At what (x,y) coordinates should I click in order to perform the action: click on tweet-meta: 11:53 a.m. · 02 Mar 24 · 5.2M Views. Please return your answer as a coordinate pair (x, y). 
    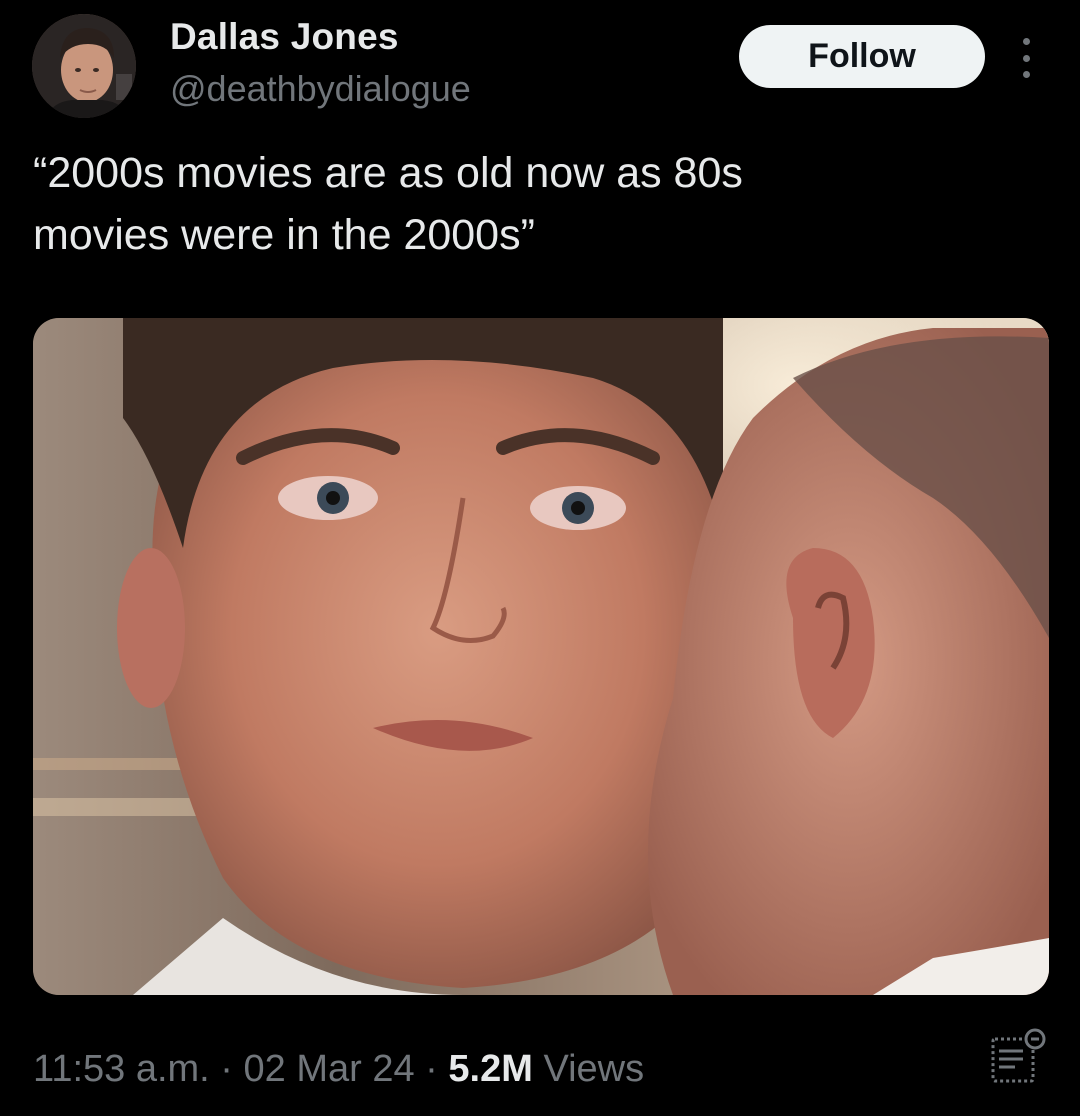
    Looking at the image, I should click on (338, 1069).